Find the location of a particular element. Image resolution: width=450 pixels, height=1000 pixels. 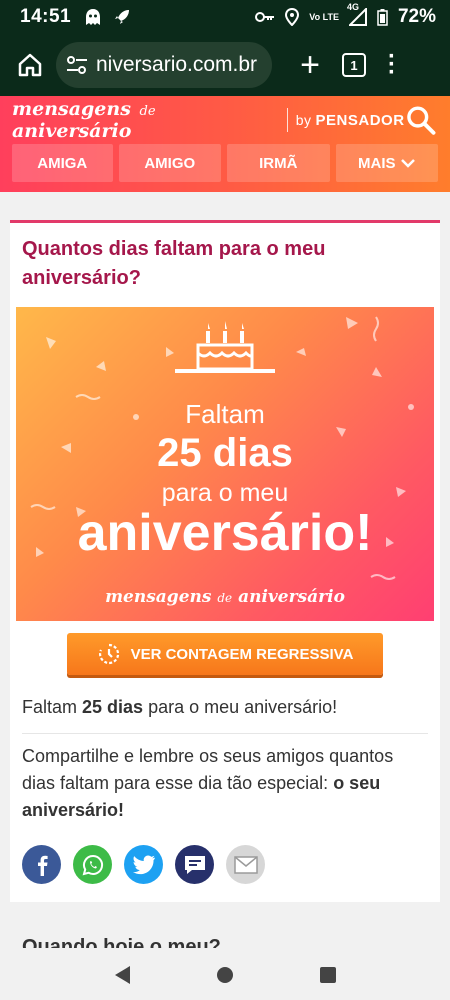

address-bar: niversario.com.br is located at coordinates (164, 65).